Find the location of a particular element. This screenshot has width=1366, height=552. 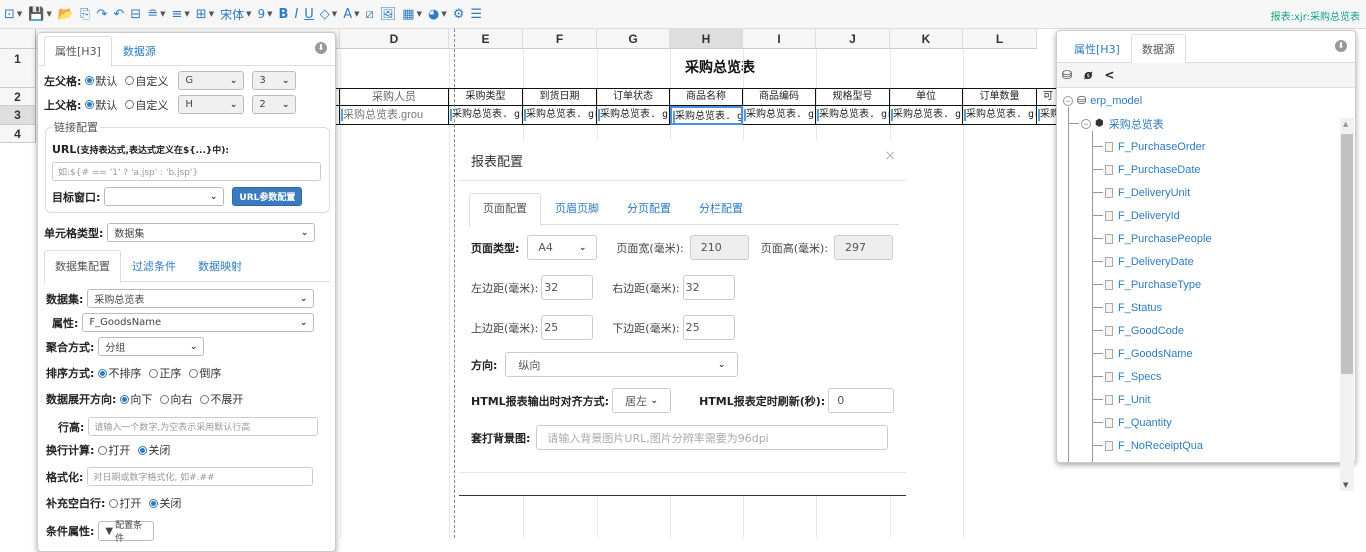

italic-button: I is located at coordinates (296, 14).